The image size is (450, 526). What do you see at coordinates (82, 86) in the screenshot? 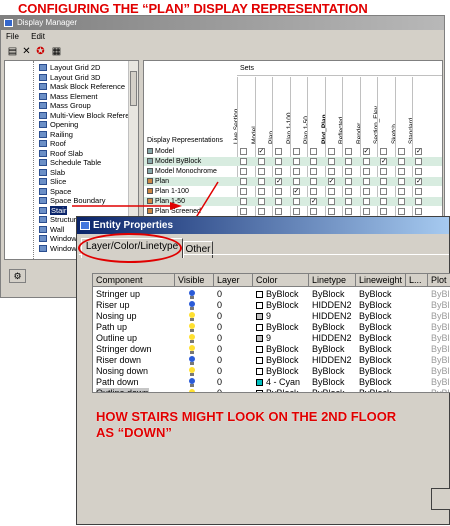
I see `tree-item: Mask Block Reference` at bounding box center [82, 86].